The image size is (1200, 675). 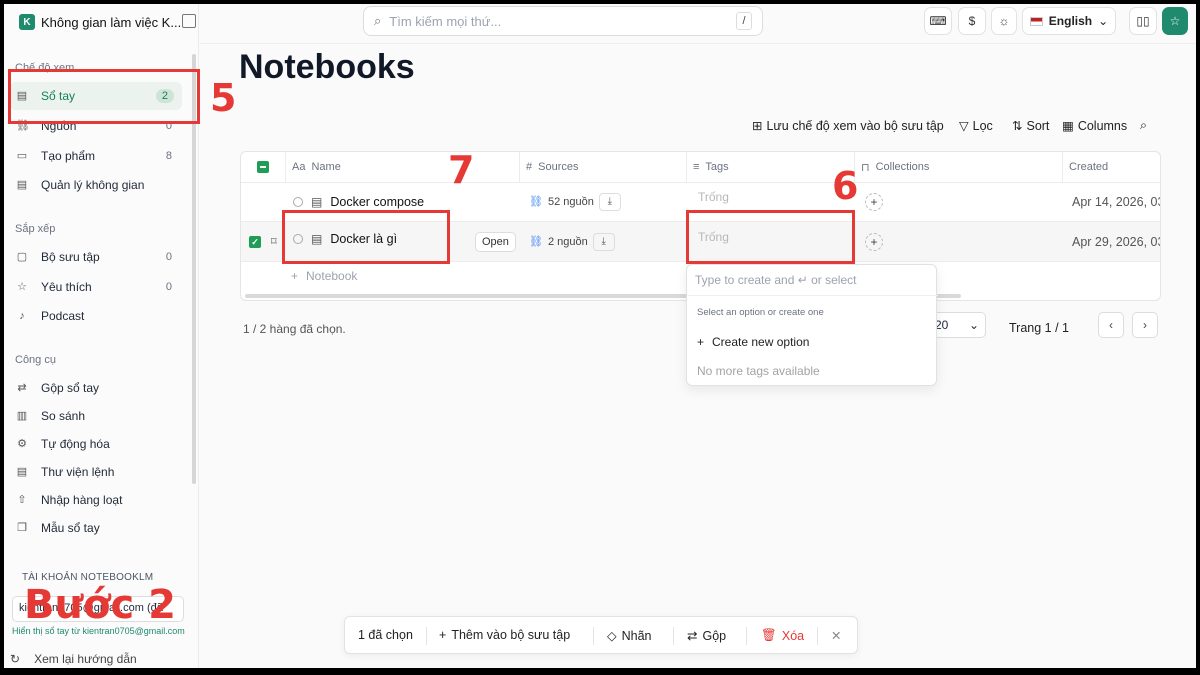 What do you see at coordinates (1143, 21) in the screenshot?
I see `book-icon: ▯▯` at bounding box center [1143, 21].